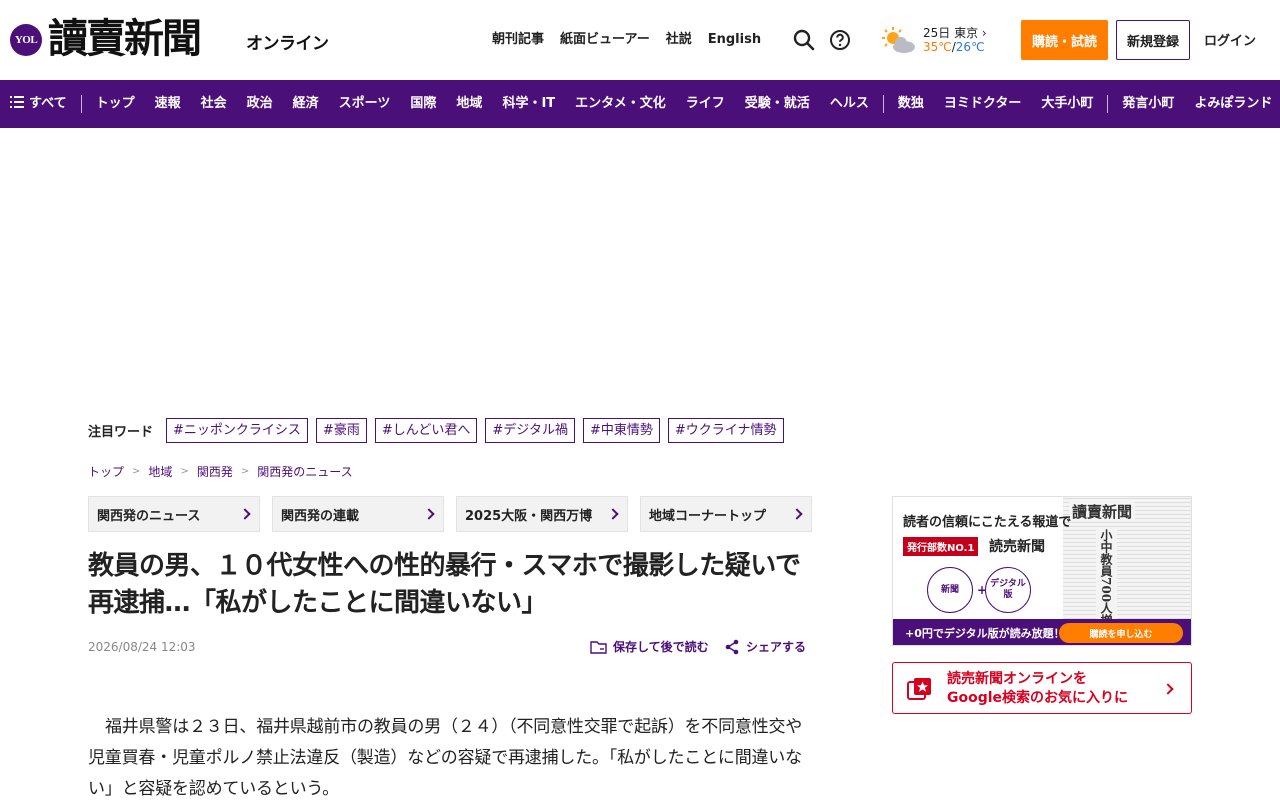 The width and height of the screenshot is (1280, 800). What do you see at coordinates (1017, 679) in the screenshot?
I see `google-favorite-line1: 読売新聞オンラインを` at bounding box center [1017, 679].